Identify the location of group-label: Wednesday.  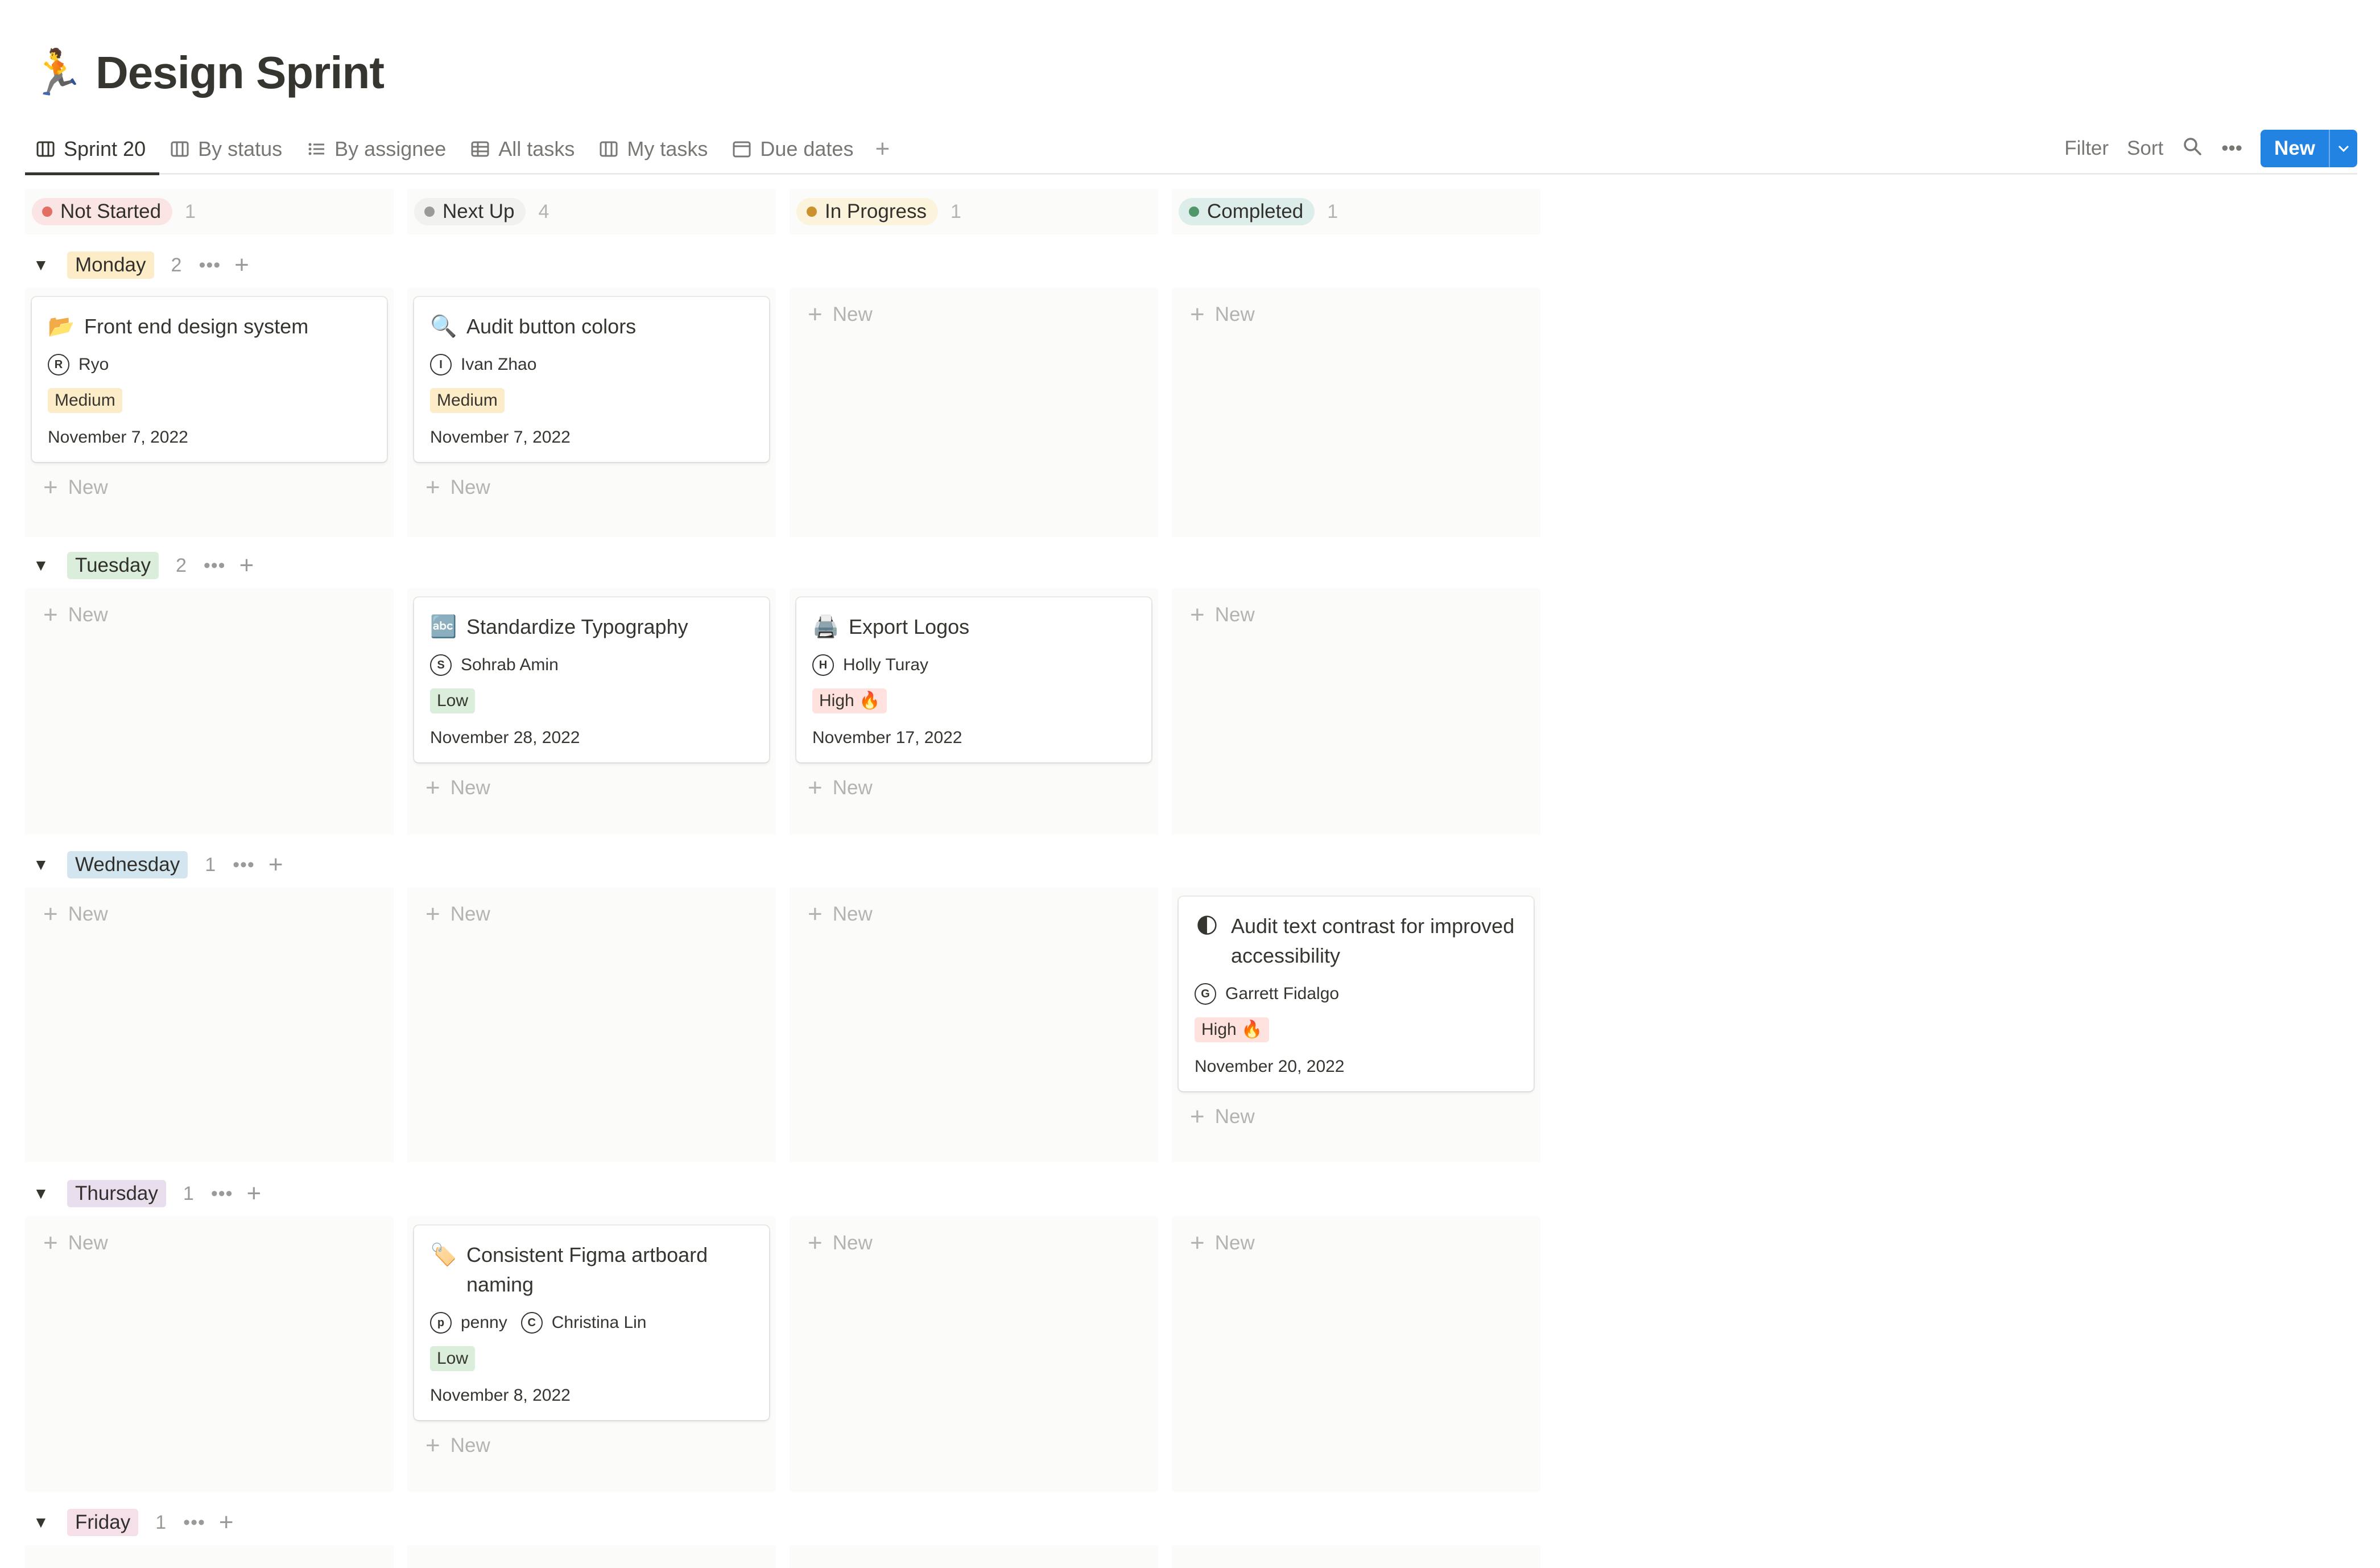
(128, 865).